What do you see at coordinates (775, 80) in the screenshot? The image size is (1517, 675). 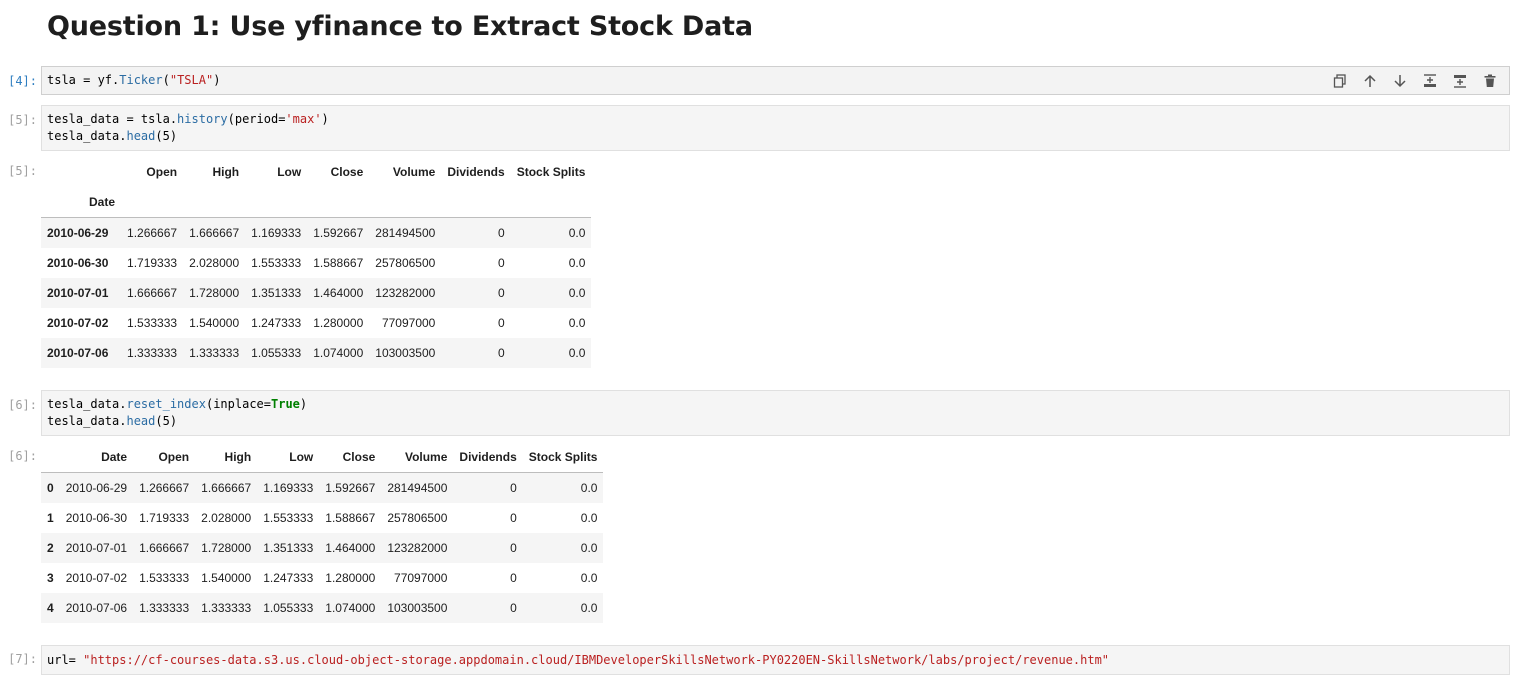 I see `code-cell-4: tsla = yf.Ticker("TSLA")` at bounding box center [775, 80].